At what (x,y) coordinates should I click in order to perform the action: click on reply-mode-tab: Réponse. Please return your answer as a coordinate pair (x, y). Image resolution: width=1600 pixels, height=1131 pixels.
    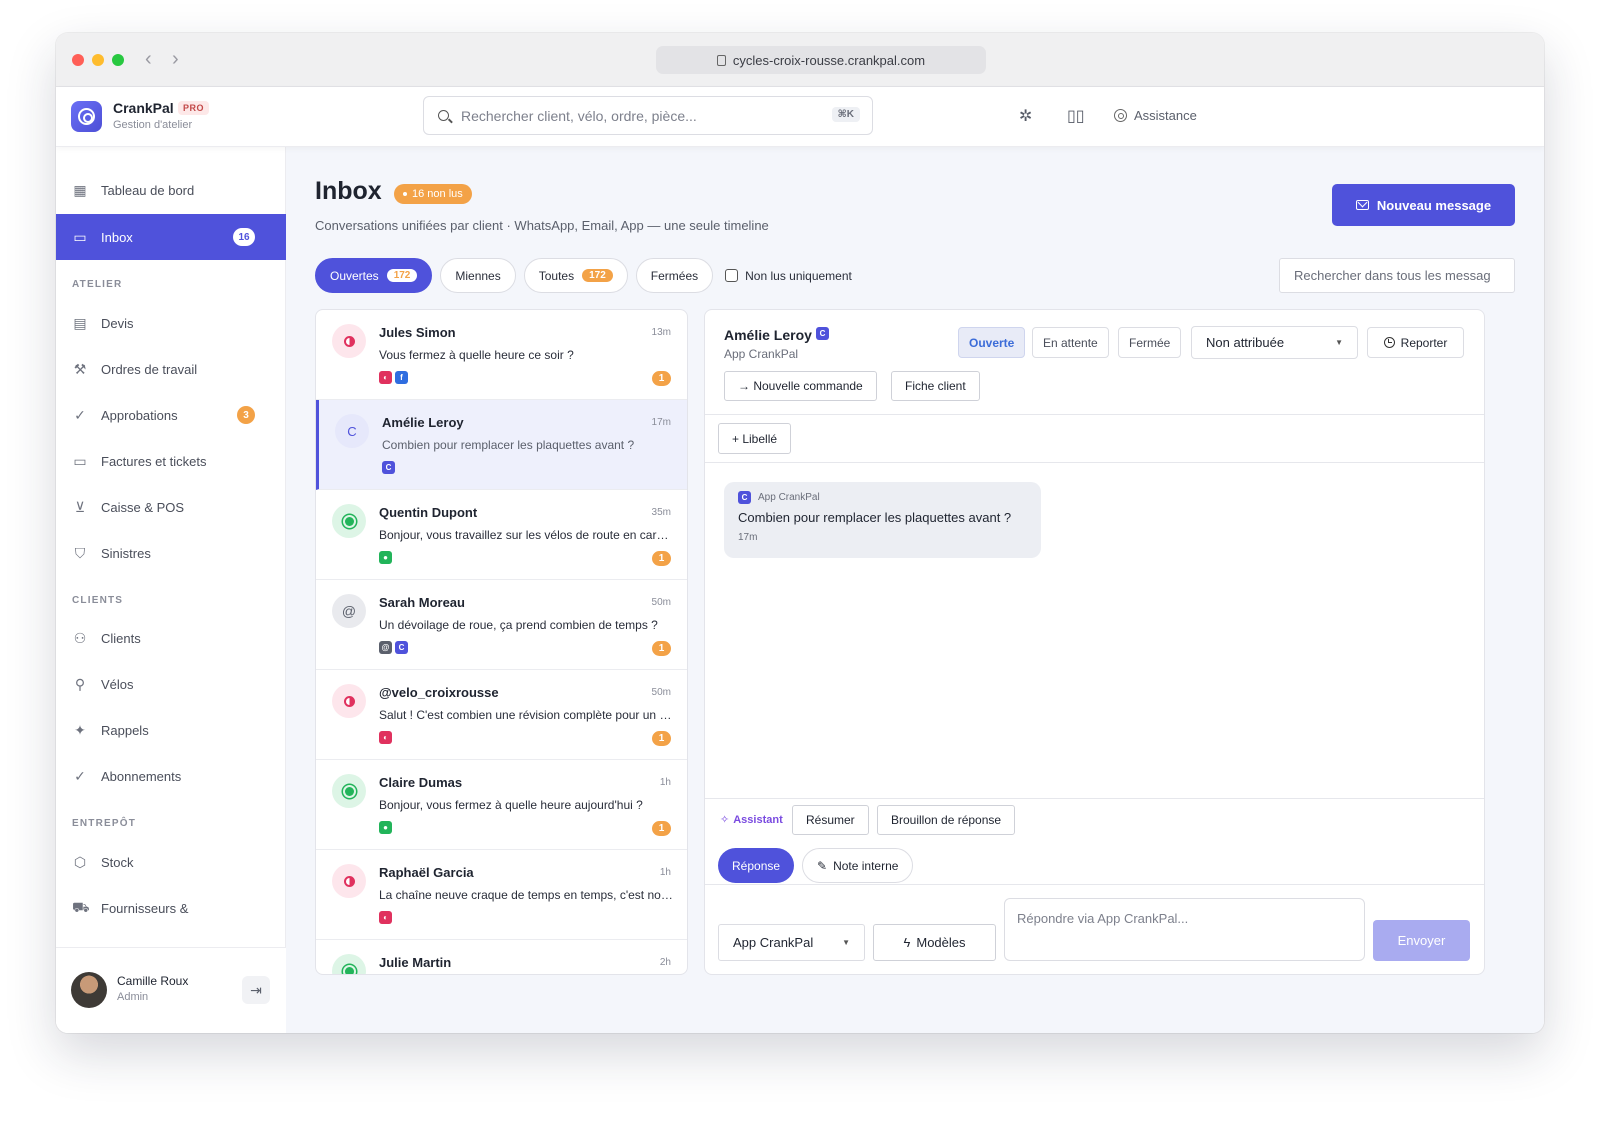
    Looking at the image, I should click on (756, 865).